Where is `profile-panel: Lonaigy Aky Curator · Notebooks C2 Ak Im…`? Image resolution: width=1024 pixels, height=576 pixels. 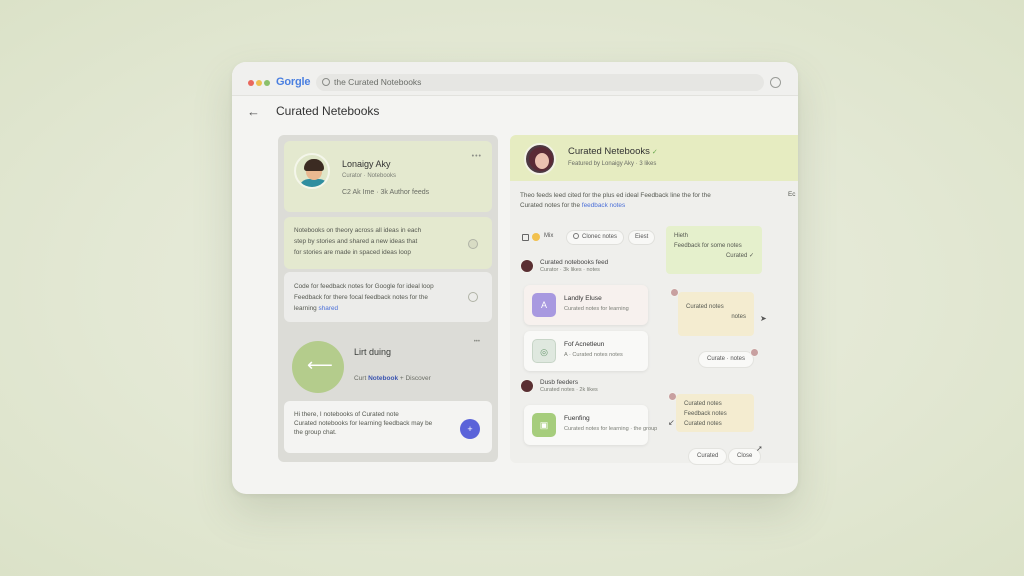 profile-panel: Lonaigy Aky Curator · Notebooks C2 Ak Im… is located at coordinates (388, 298).